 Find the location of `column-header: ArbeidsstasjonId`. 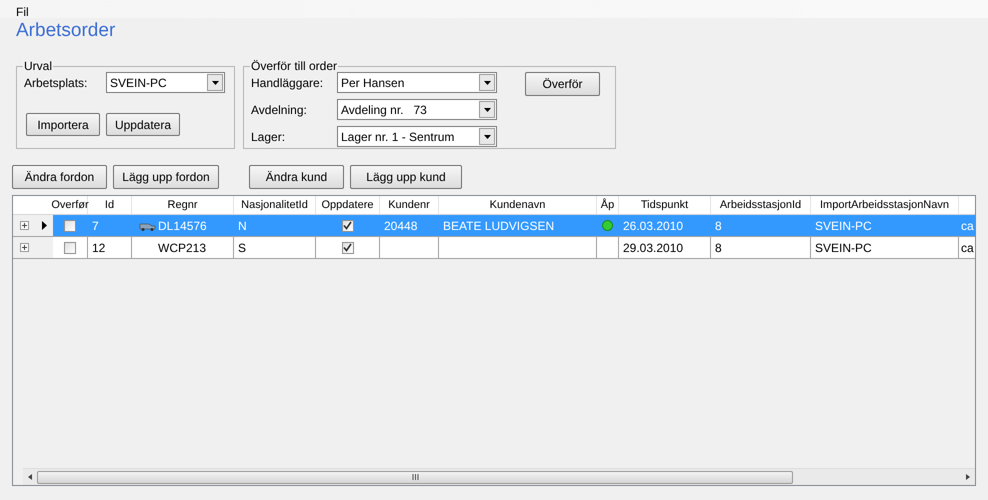

column-header: ArbeidsstasjonId is located at coordinates (761, 205).